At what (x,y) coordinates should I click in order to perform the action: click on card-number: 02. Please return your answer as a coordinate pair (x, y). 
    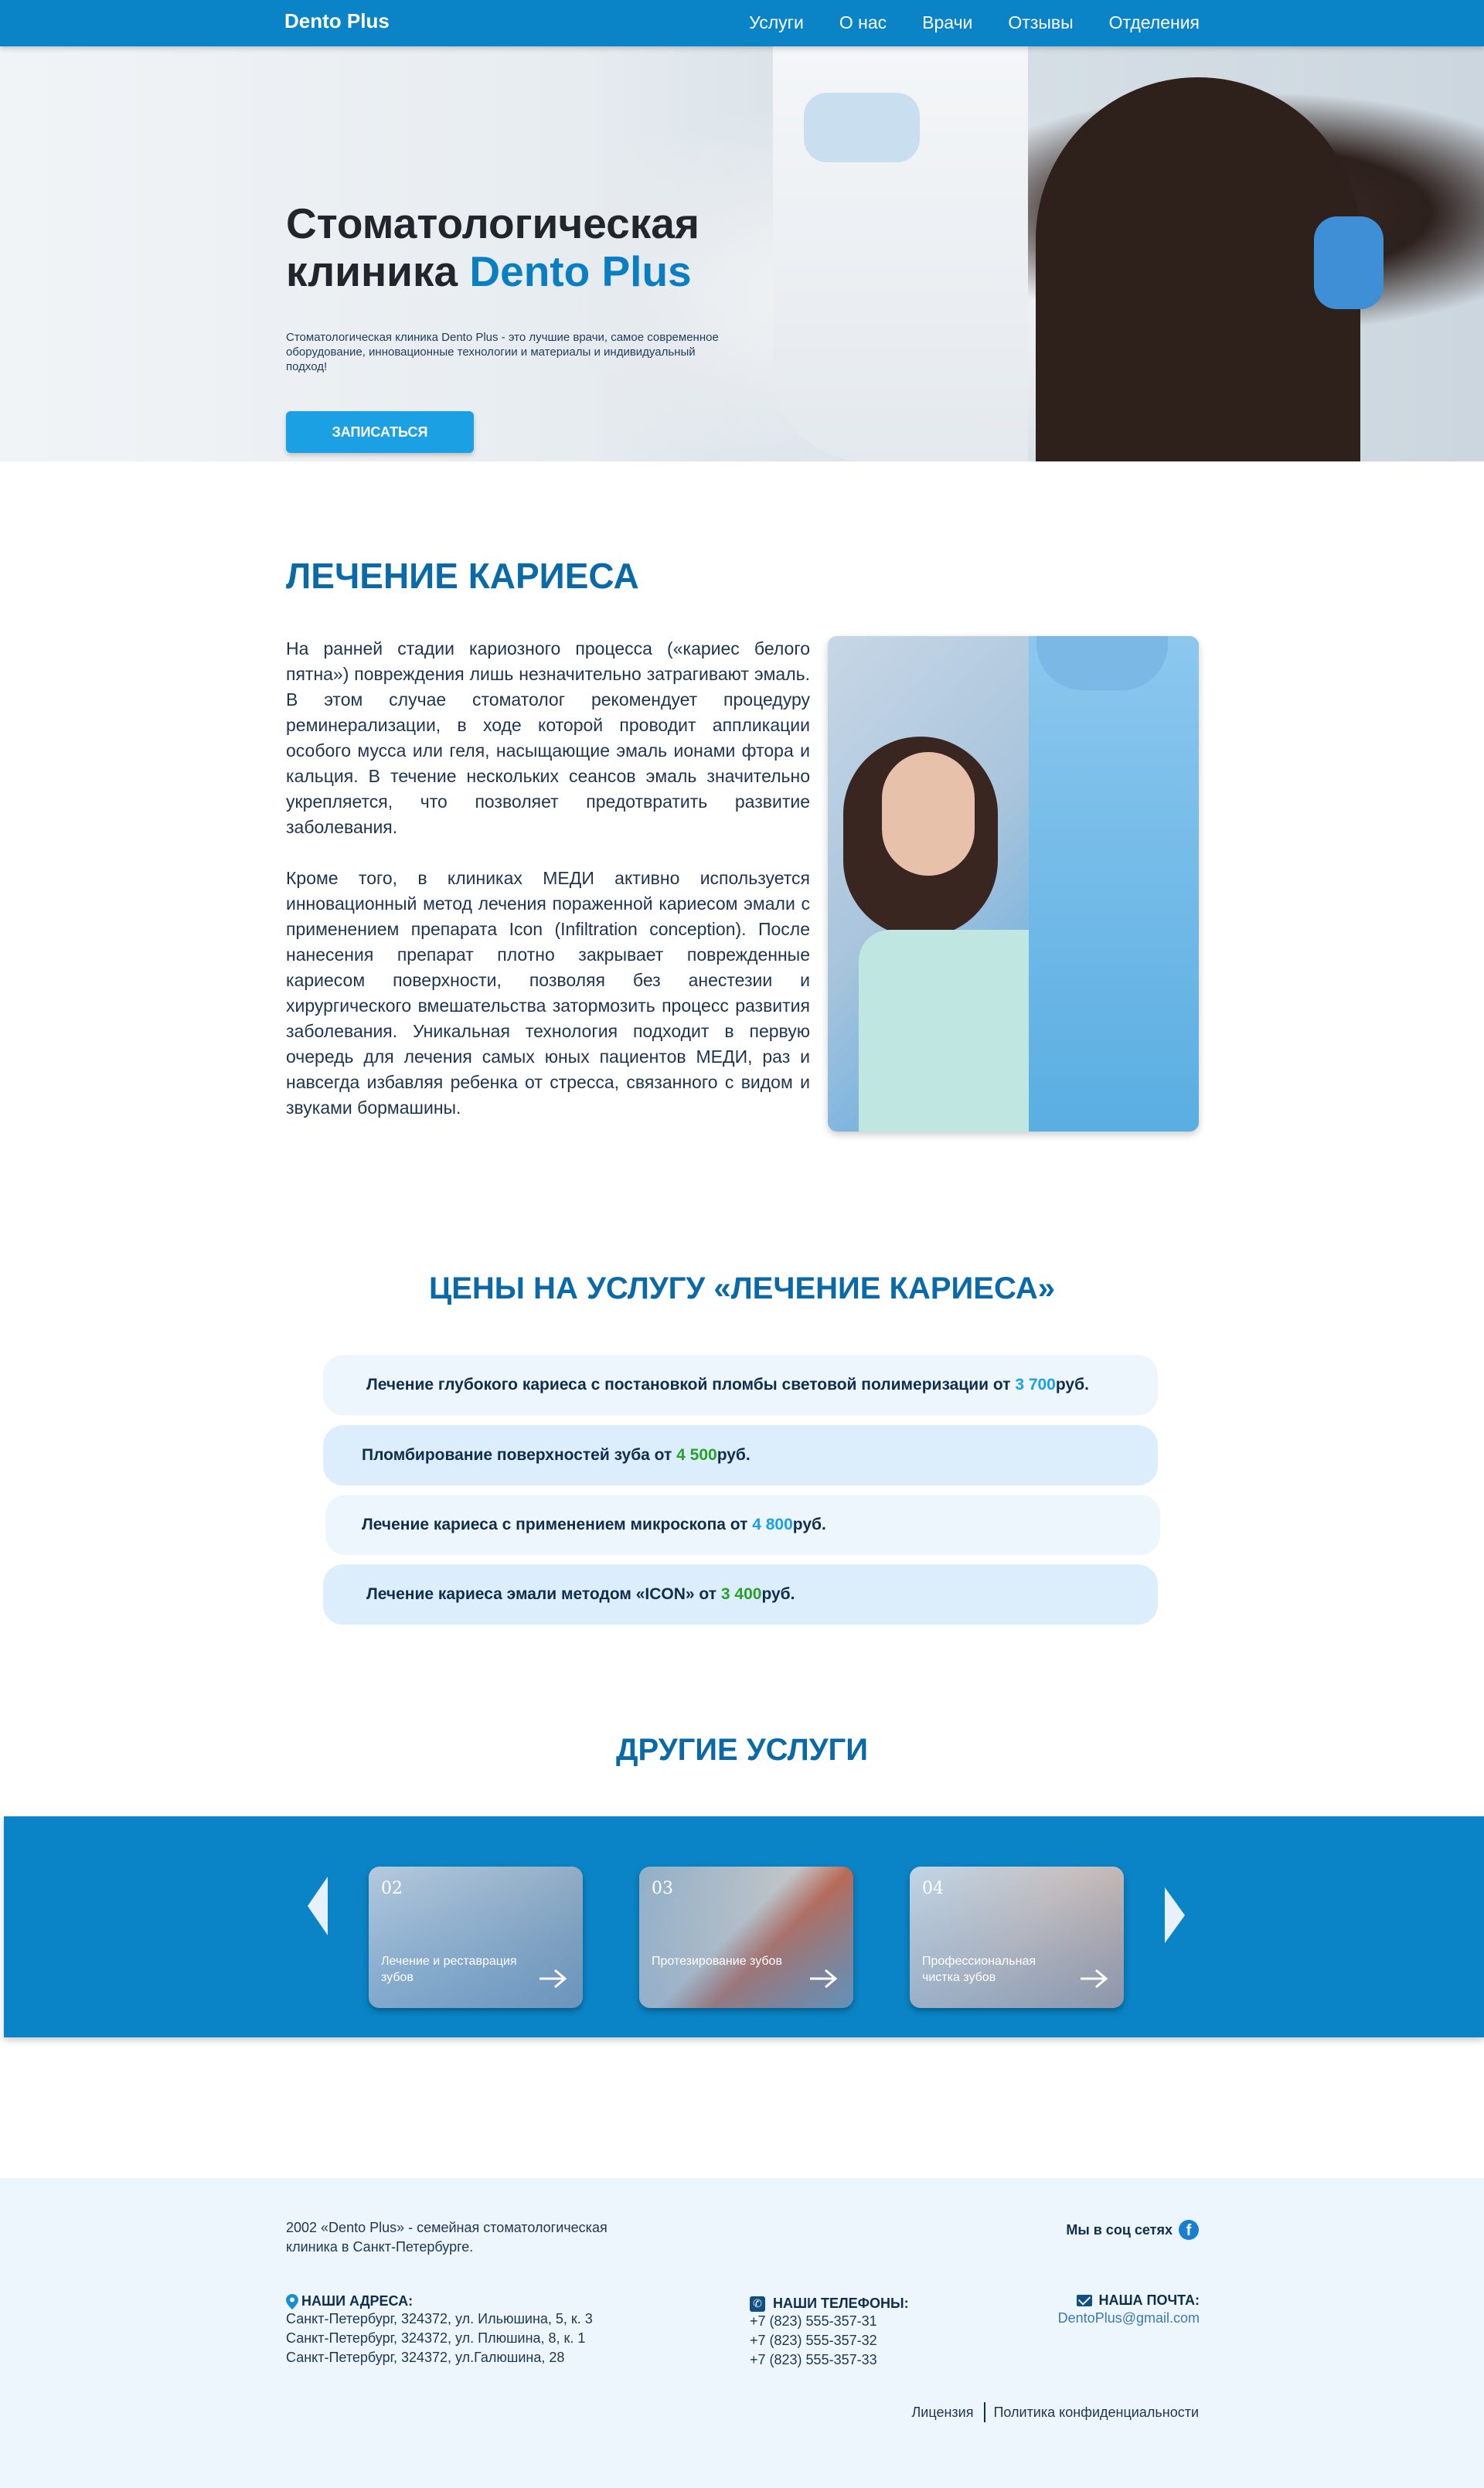
    Looking at the image, I should click on (392, 1889).